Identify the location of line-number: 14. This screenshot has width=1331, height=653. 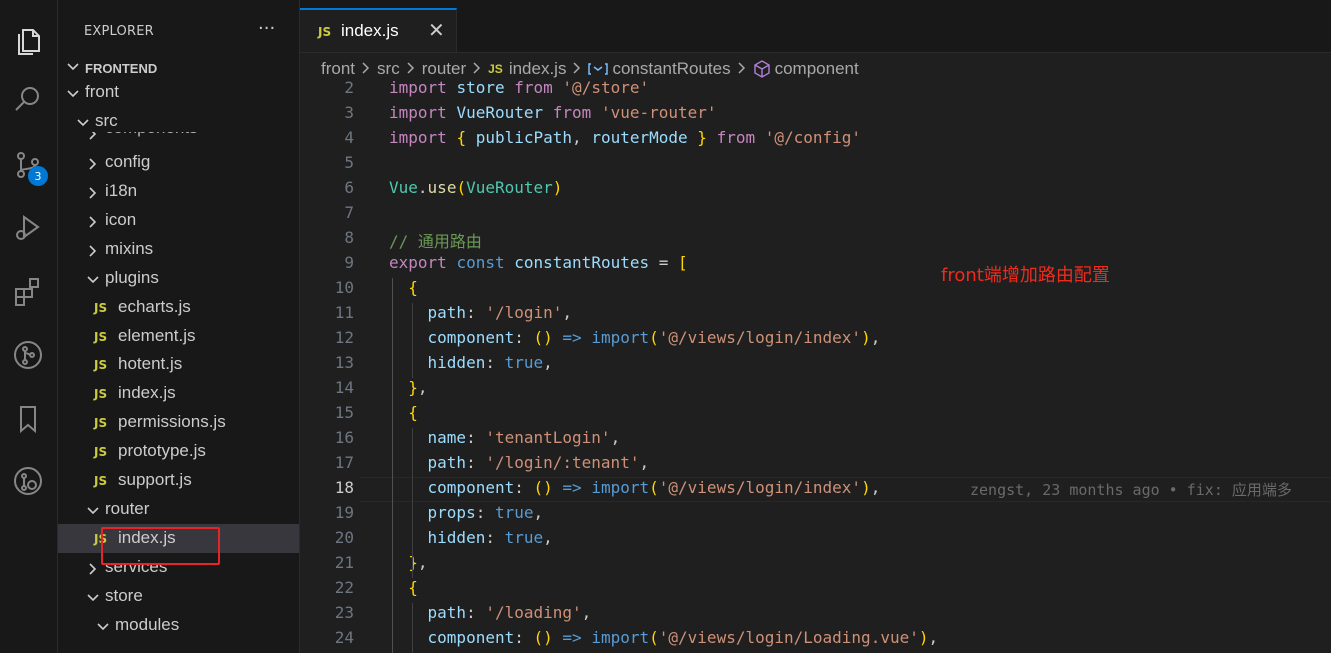
(344, 387).